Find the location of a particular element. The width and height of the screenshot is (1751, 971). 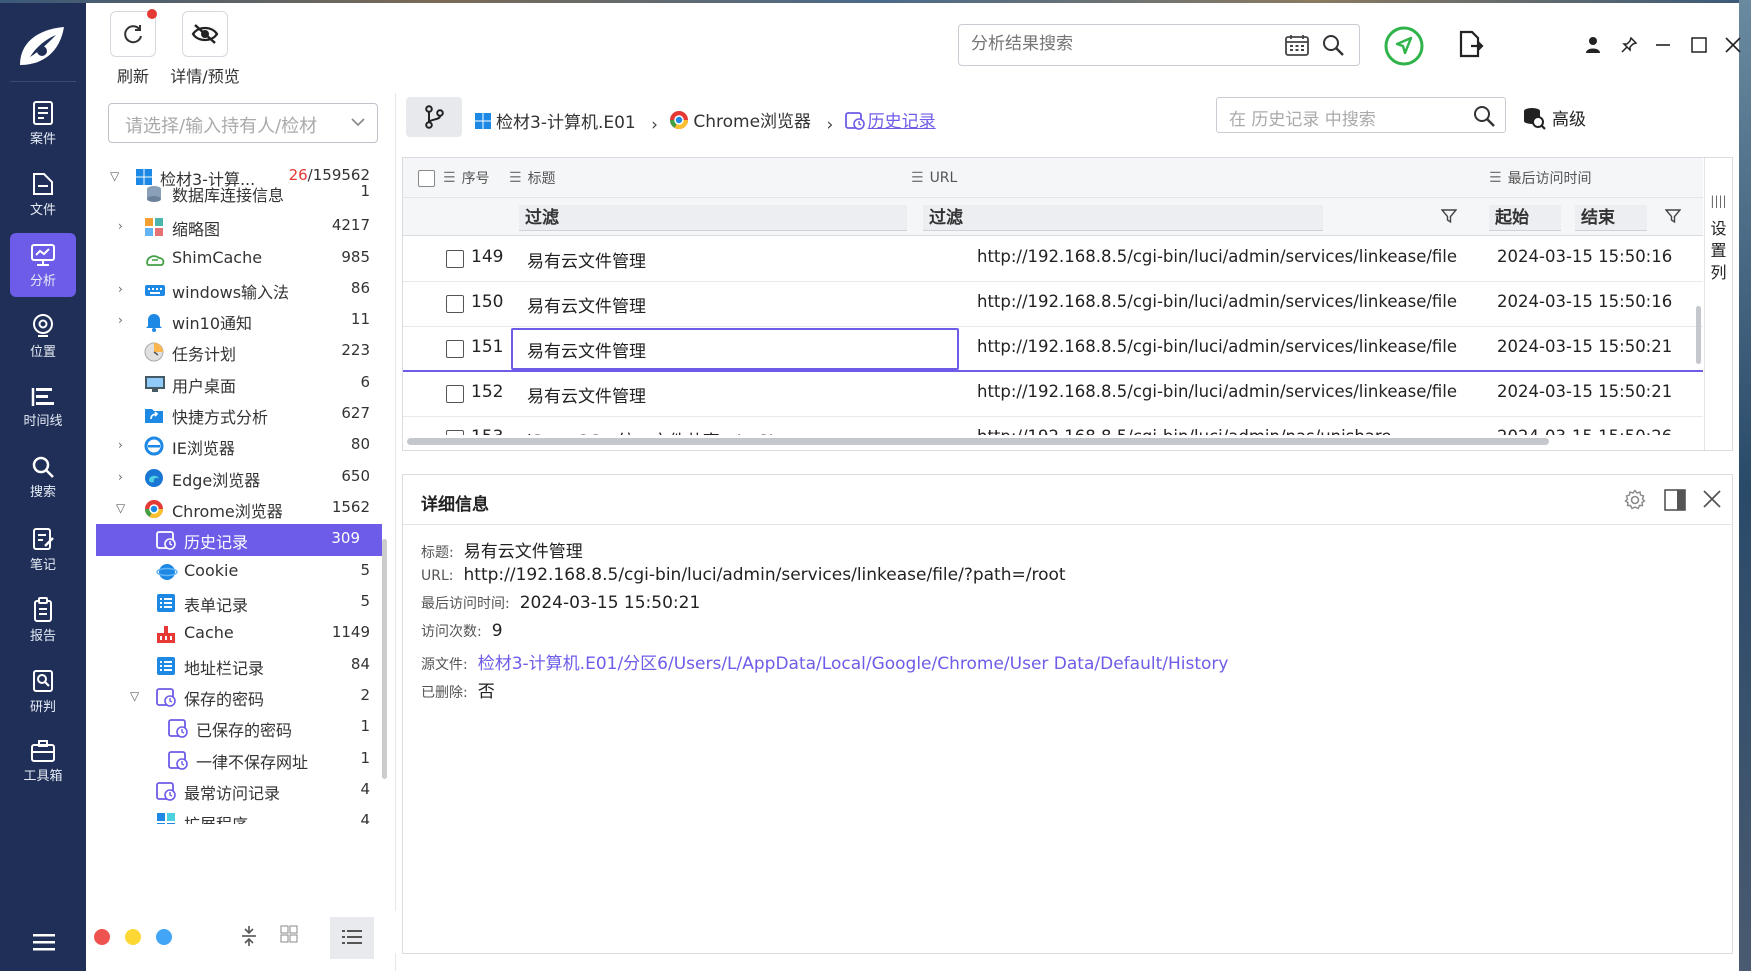

tree-node-never-save: 一律不保存网址 1 is located at coordinates (239, 760).